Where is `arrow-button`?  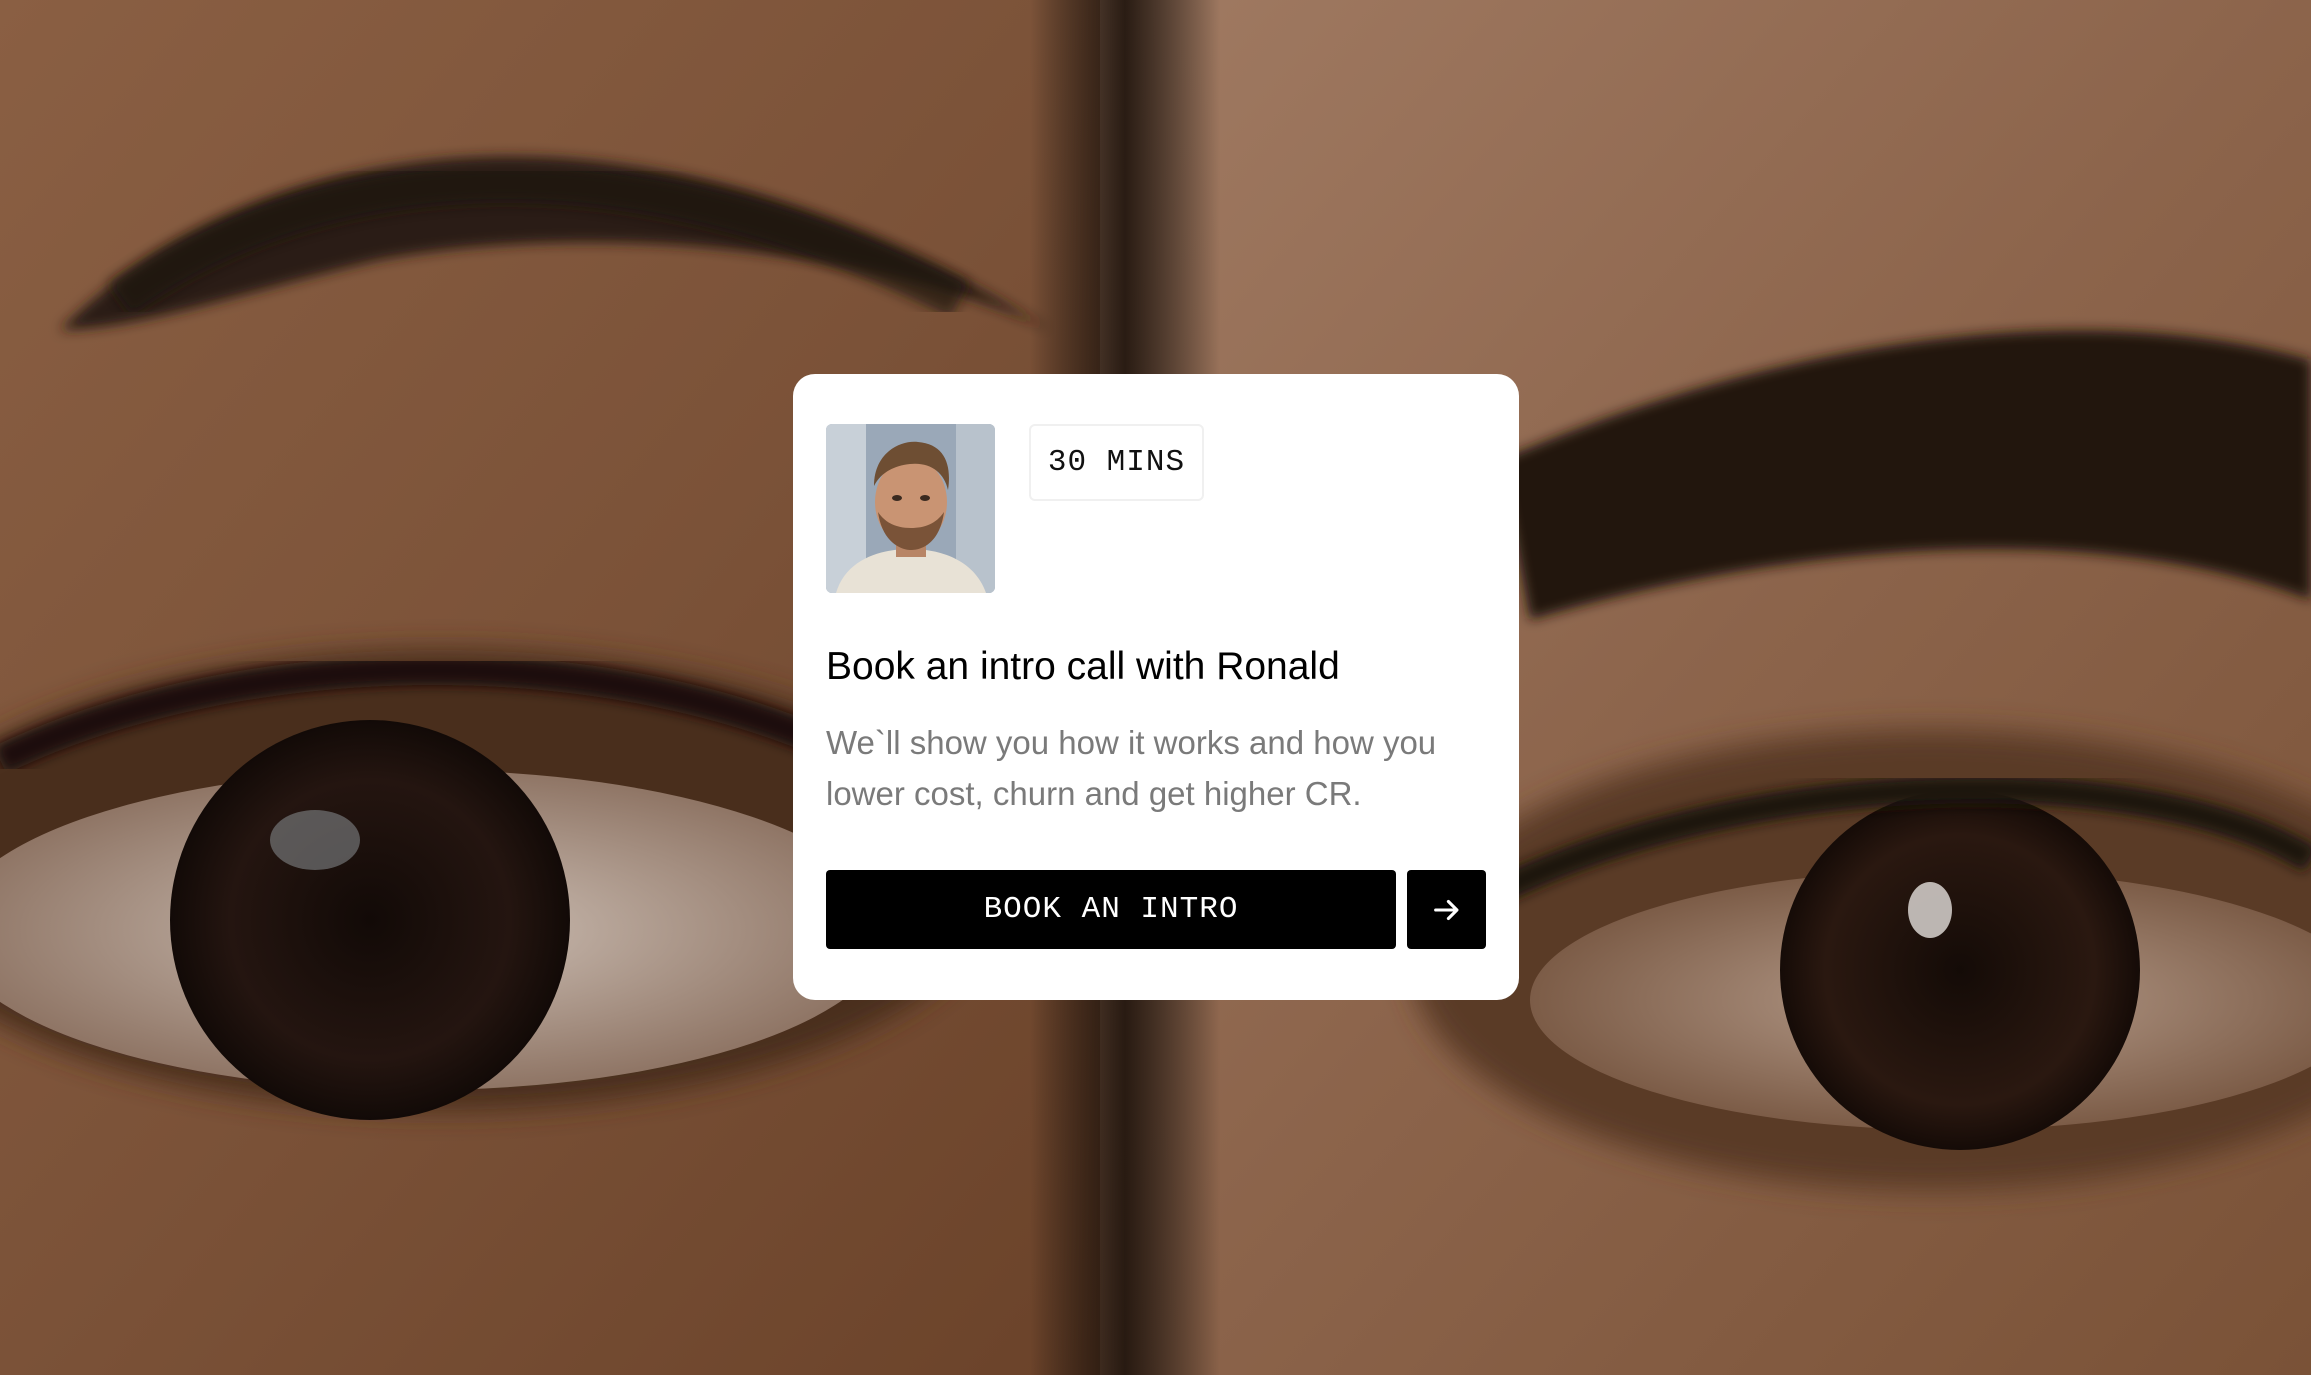 arrow-button is located at coordinates (1446, 909).